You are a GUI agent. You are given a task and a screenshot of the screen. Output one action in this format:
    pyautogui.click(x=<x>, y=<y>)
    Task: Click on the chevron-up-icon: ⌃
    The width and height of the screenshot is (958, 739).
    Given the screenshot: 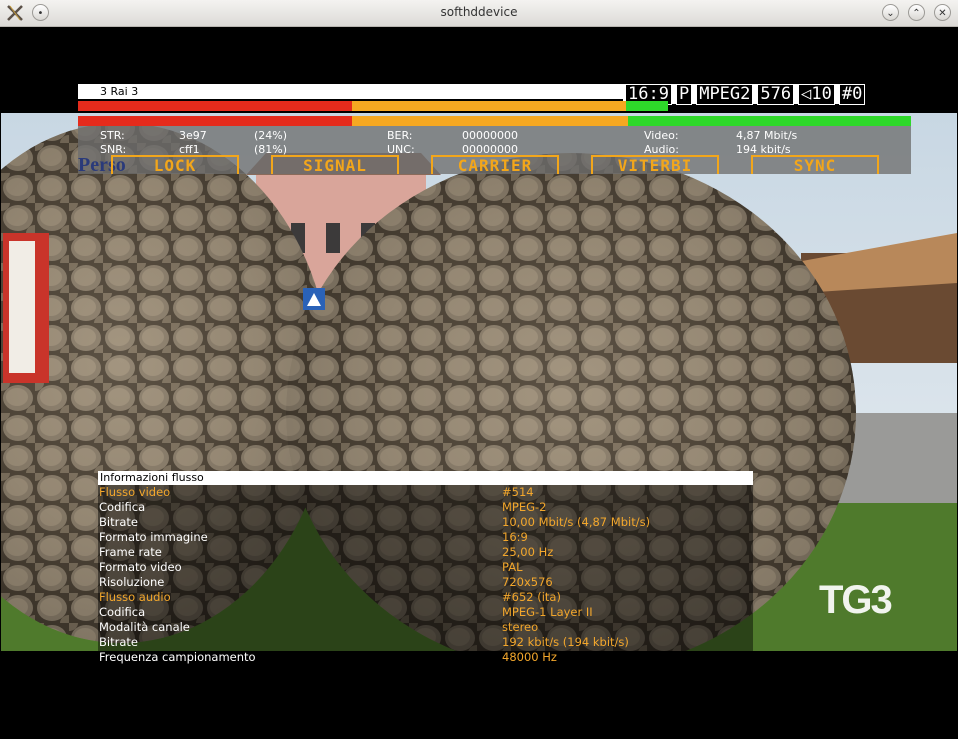 What is the action you would take?
    pyautogui.click(x=916, y=13)
    